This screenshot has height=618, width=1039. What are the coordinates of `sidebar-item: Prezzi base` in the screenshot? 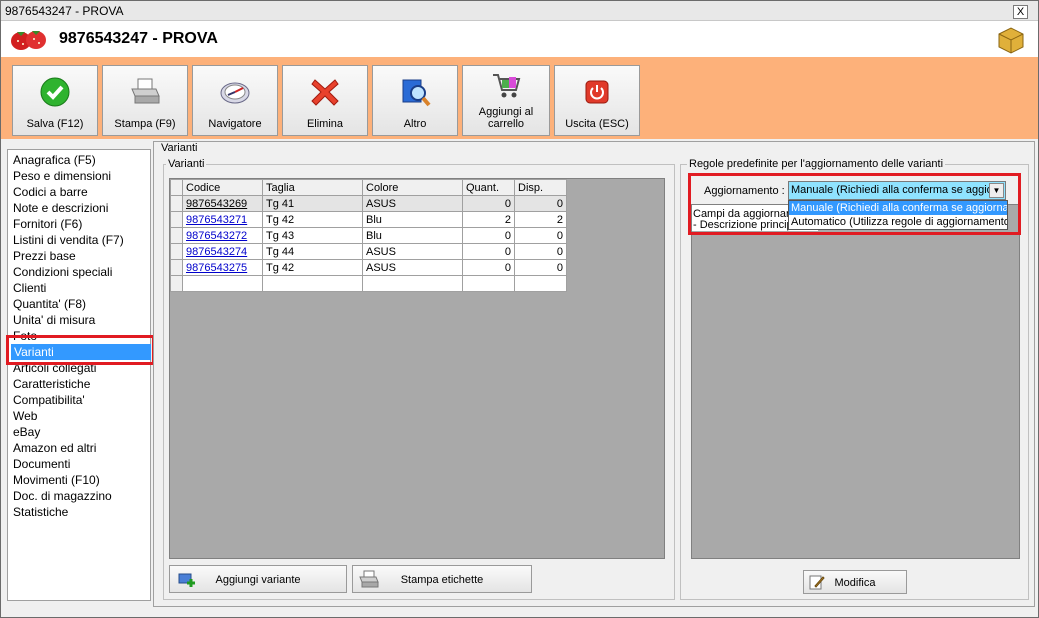 It's located at (44, 256).